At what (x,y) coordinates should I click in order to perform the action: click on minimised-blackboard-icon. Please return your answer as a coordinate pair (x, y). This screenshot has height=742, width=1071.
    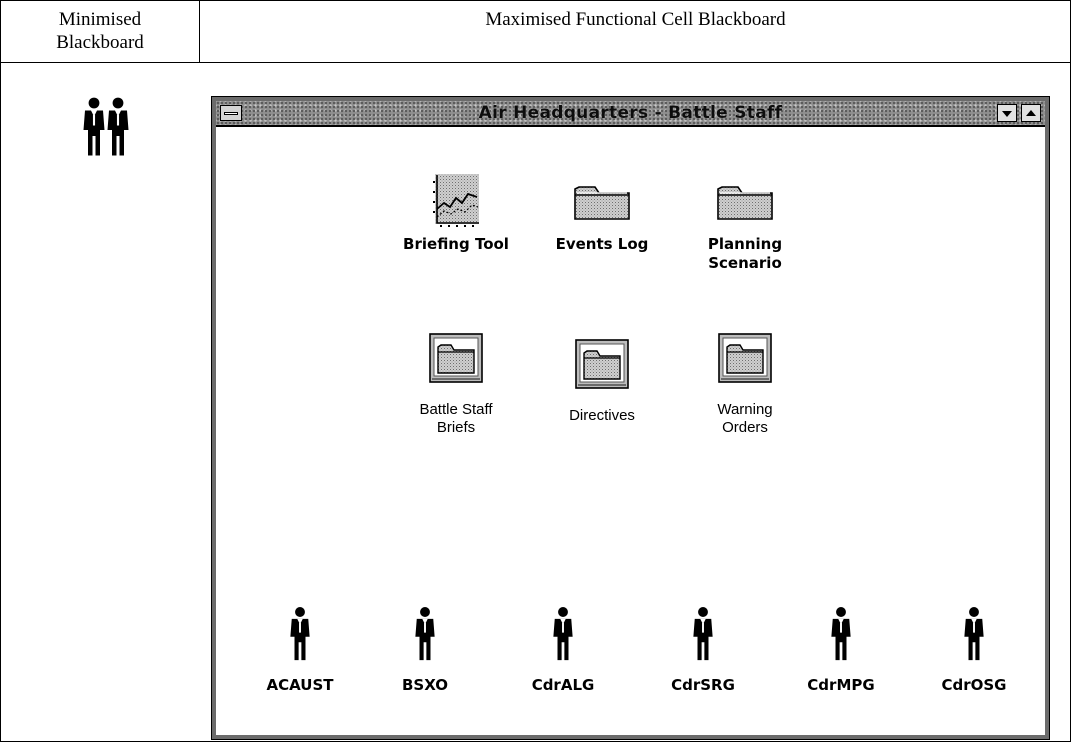
    Looking at the image, I should click on (107, 129).